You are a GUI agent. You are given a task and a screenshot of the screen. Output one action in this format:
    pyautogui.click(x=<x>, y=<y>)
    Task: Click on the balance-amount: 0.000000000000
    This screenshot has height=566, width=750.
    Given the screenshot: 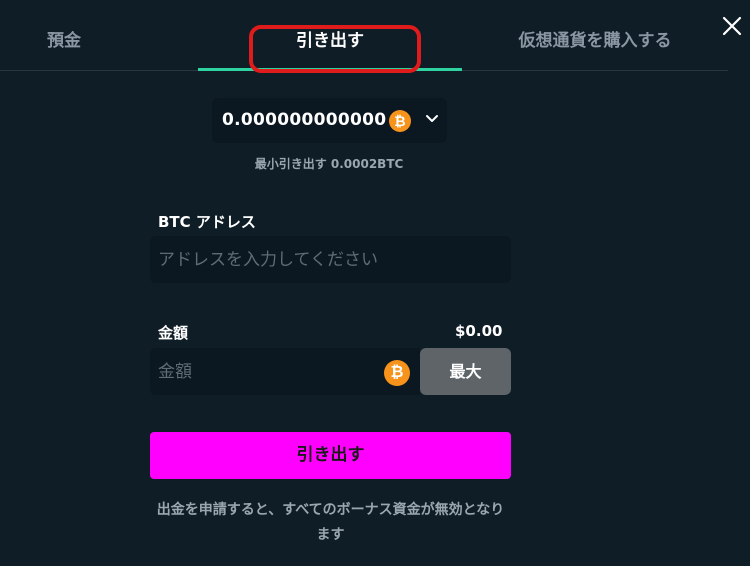 What is the action you would take?
    pyautogui.click(x=304, y=120)
    